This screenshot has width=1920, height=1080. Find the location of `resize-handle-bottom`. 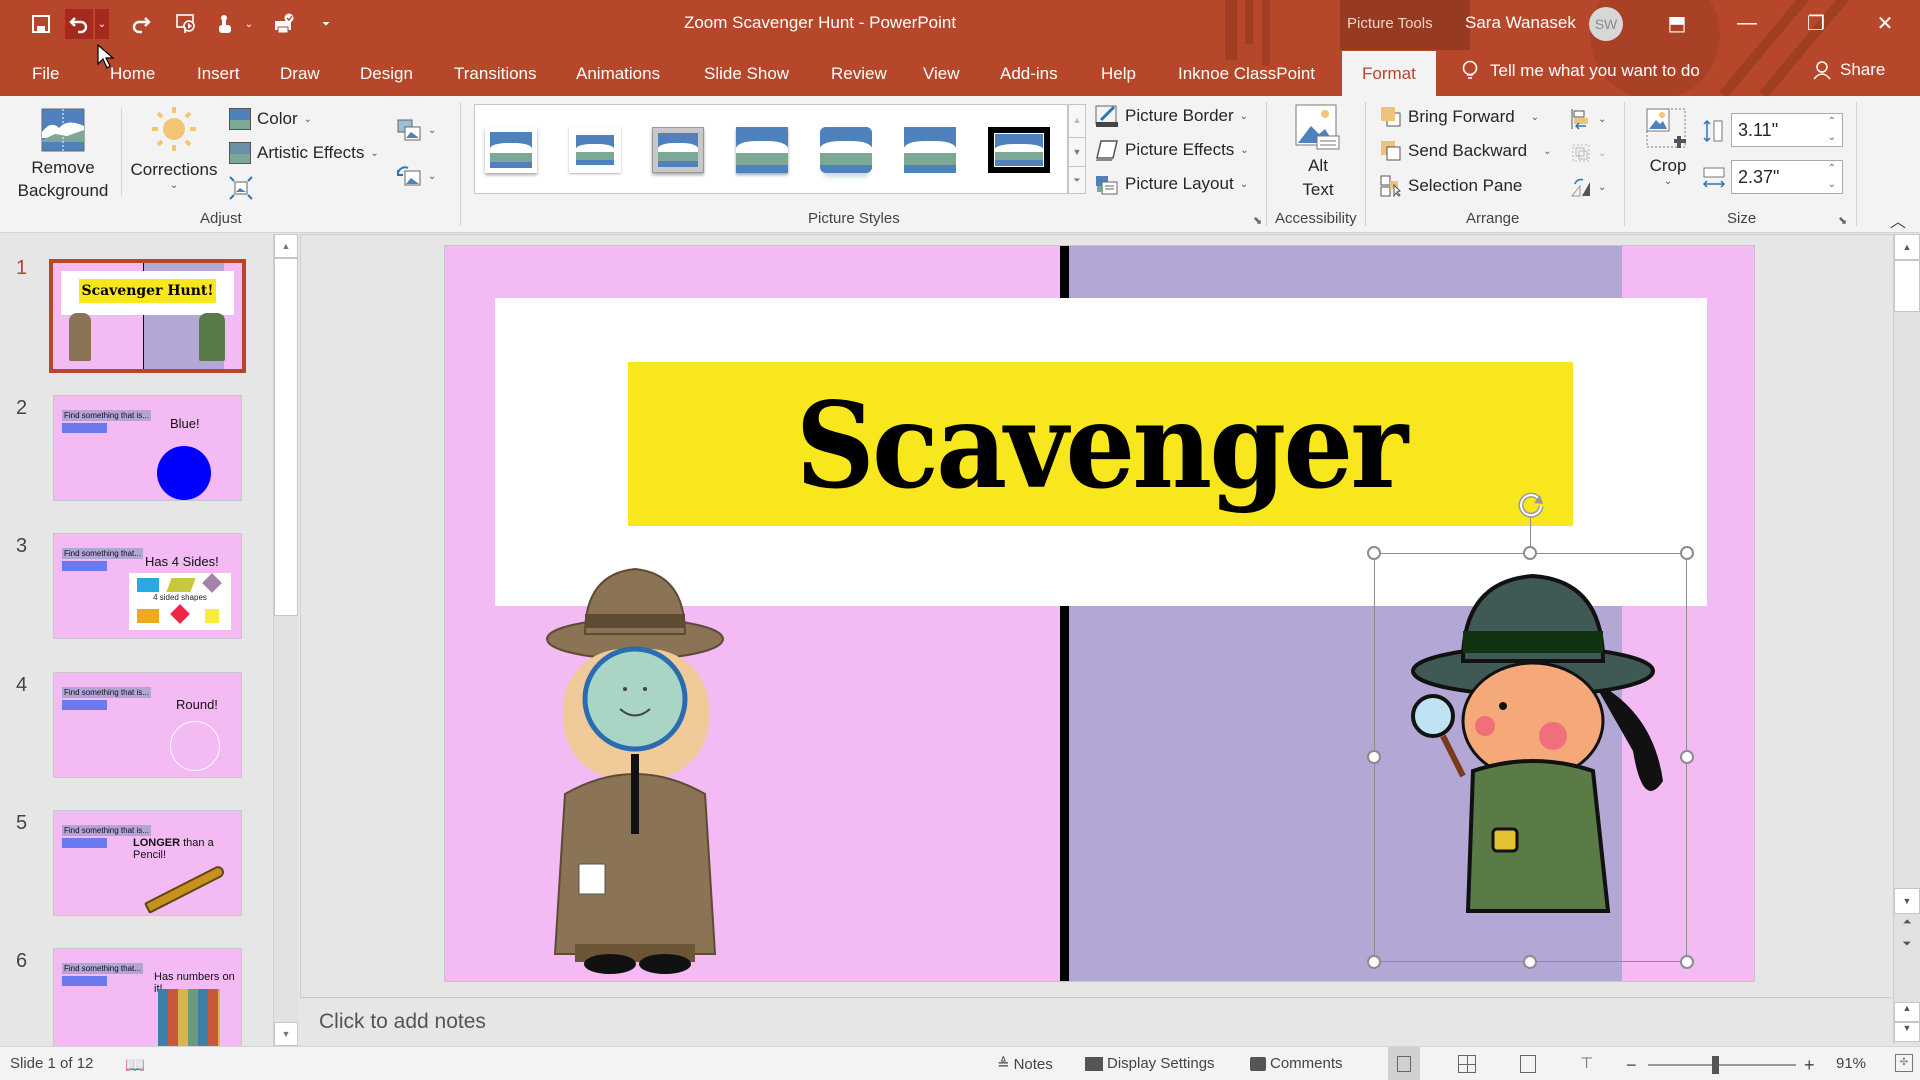

resize-handle-bottom is located at coordinates (1530, 962).